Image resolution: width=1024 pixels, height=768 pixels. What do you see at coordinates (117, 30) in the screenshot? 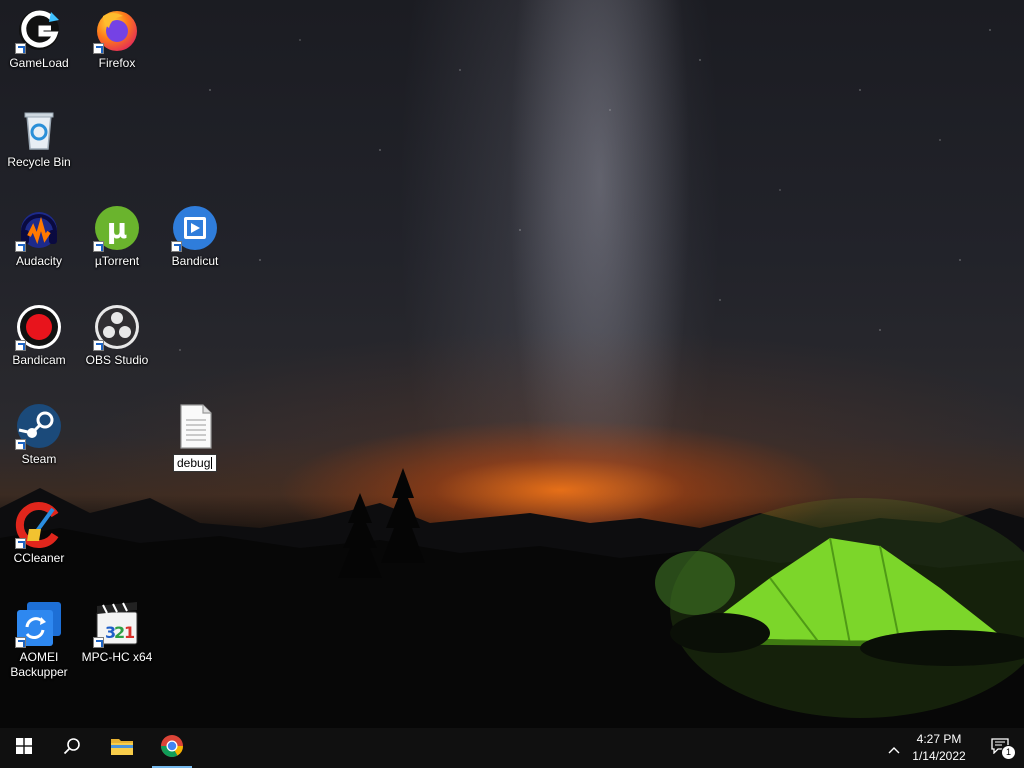
I see `firefox-icon` at bounding box center [117, 30].